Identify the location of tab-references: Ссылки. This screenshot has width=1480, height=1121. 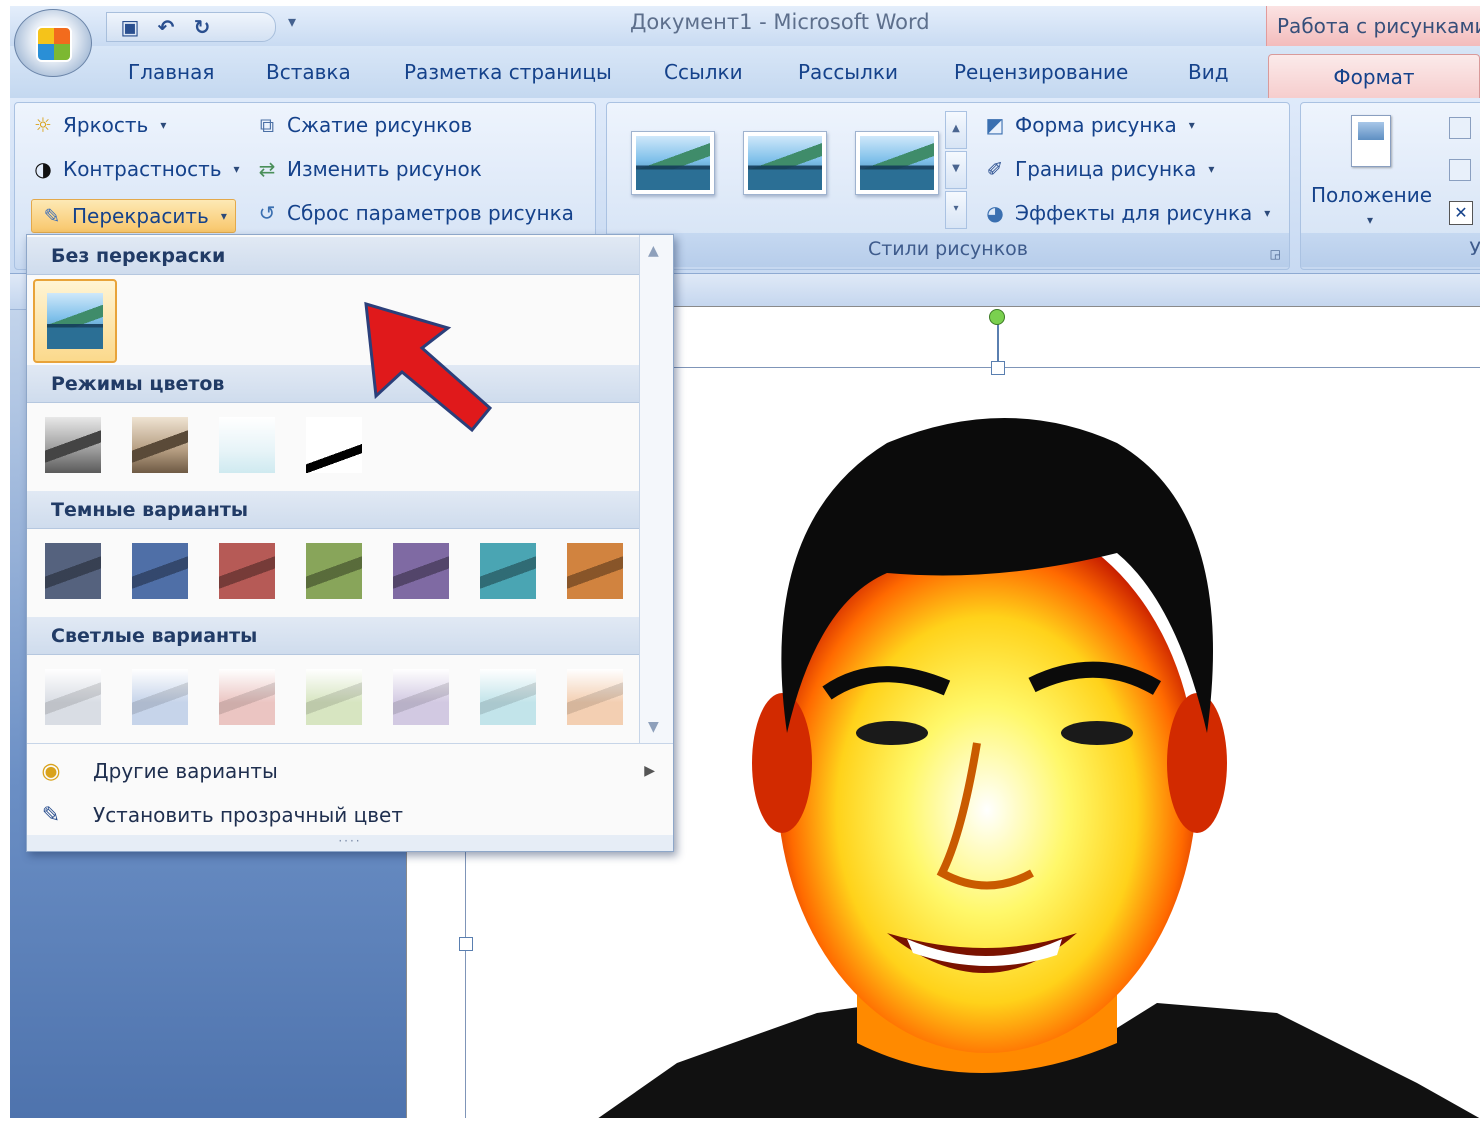
(703, 72).